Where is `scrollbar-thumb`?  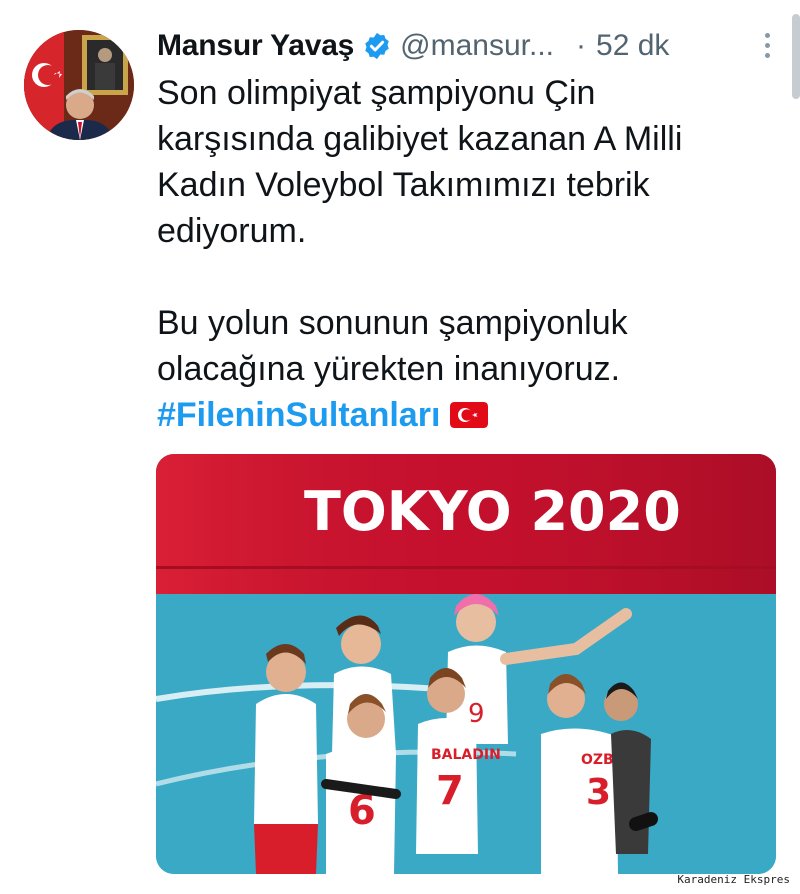 scrollbar-thumb is located at coordinates (796, 56).